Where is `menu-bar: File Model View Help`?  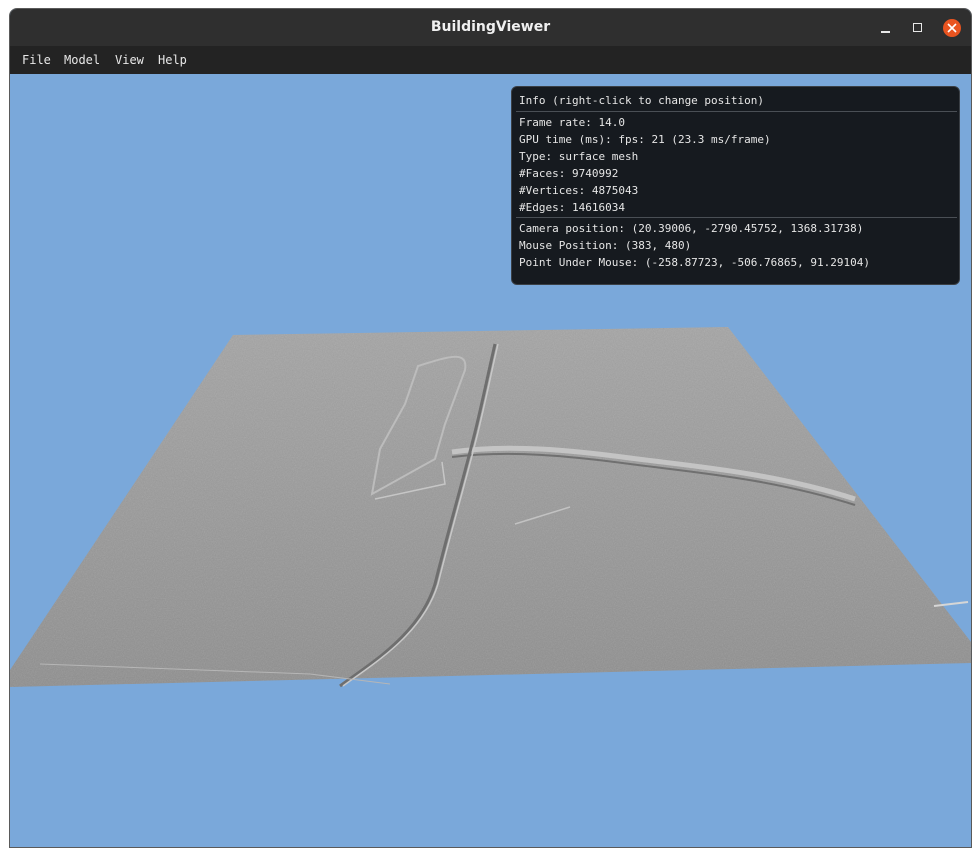 menu-bar: File Model View Help is located at coordinates (490, 60).